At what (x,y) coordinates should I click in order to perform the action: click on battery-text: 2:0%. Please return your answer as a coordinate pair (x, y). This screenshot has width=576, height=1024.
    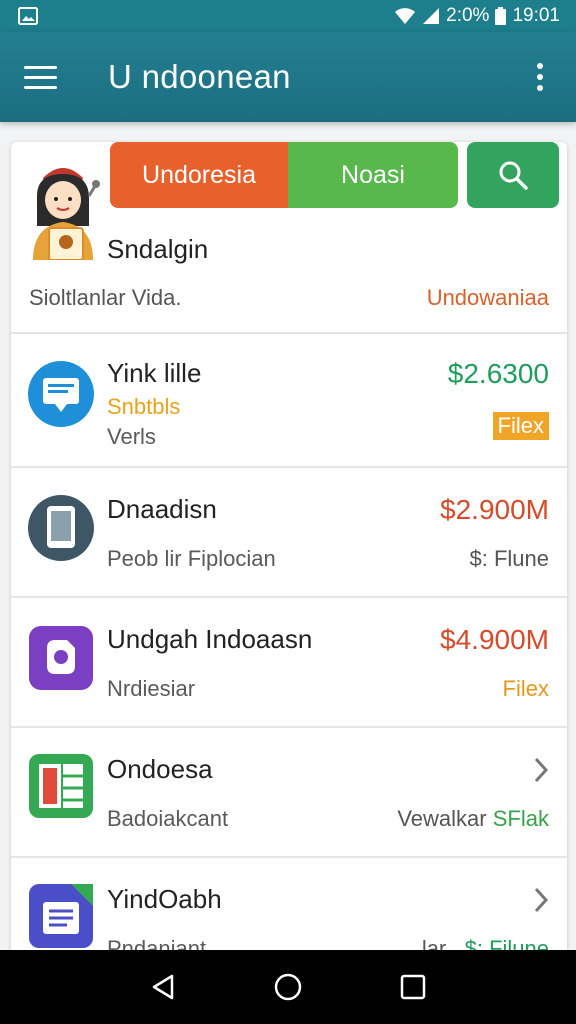
    Looking at the image, I should click on (468, 15).